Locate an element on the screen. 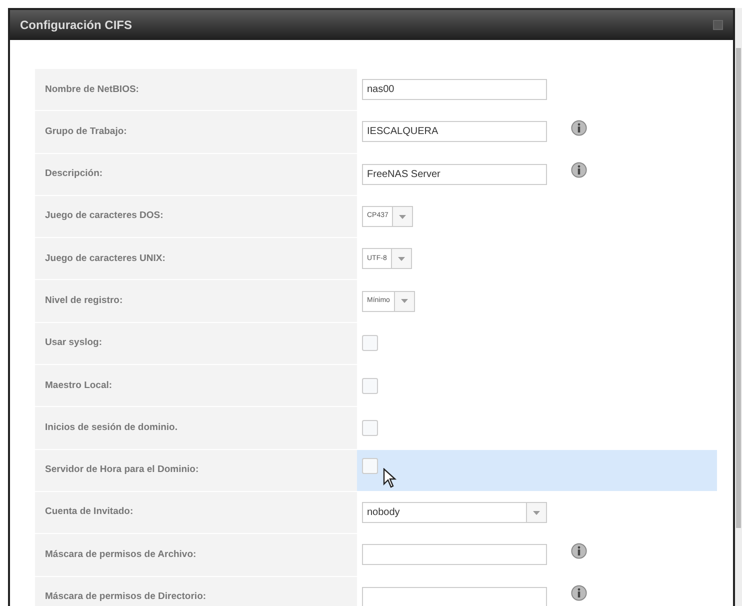  field-label: Nivel de registro: is located at coordinates (84, 301).